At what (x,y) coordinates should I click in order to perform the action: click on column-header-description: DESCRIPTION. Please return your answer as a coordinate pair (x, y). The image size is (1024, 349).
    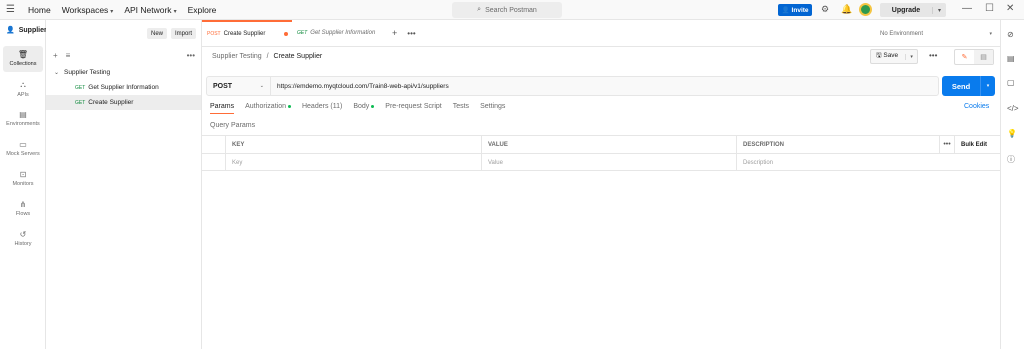
    Looking at the image, I should click on (837, 144).